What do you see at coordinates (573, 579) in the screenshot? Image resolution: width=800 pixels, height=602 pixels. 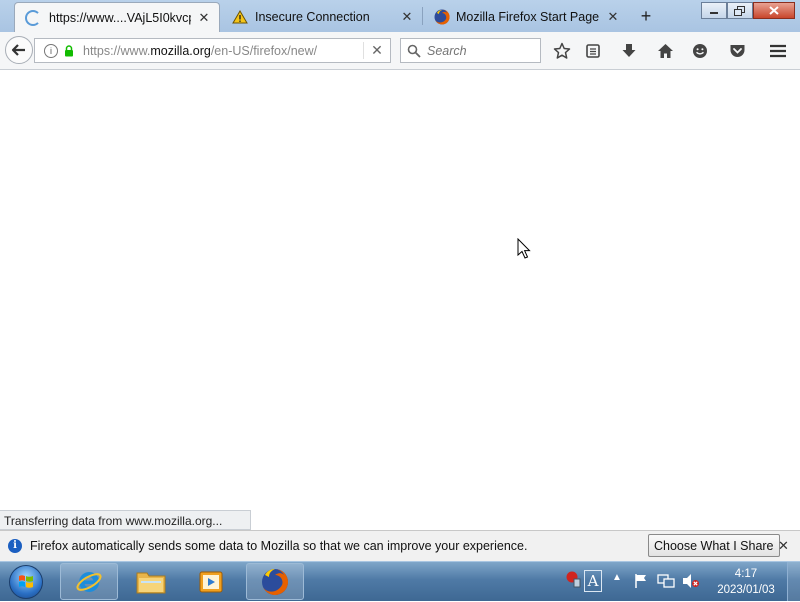 I see `network-alert-icon` at bounding box center [573, 579].